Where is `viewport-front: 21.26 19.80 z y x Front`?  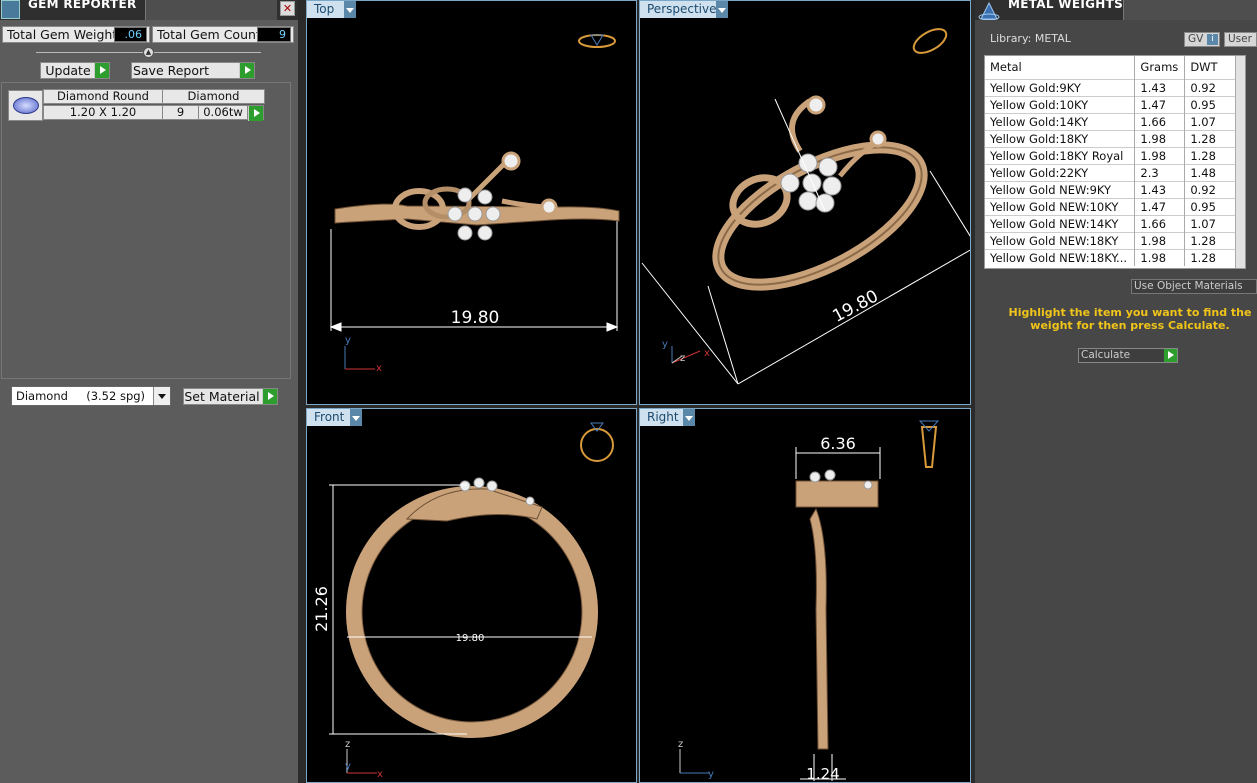
viewport-front: 21.26 19.80 z y x Front is located at coordinates (471, 595).